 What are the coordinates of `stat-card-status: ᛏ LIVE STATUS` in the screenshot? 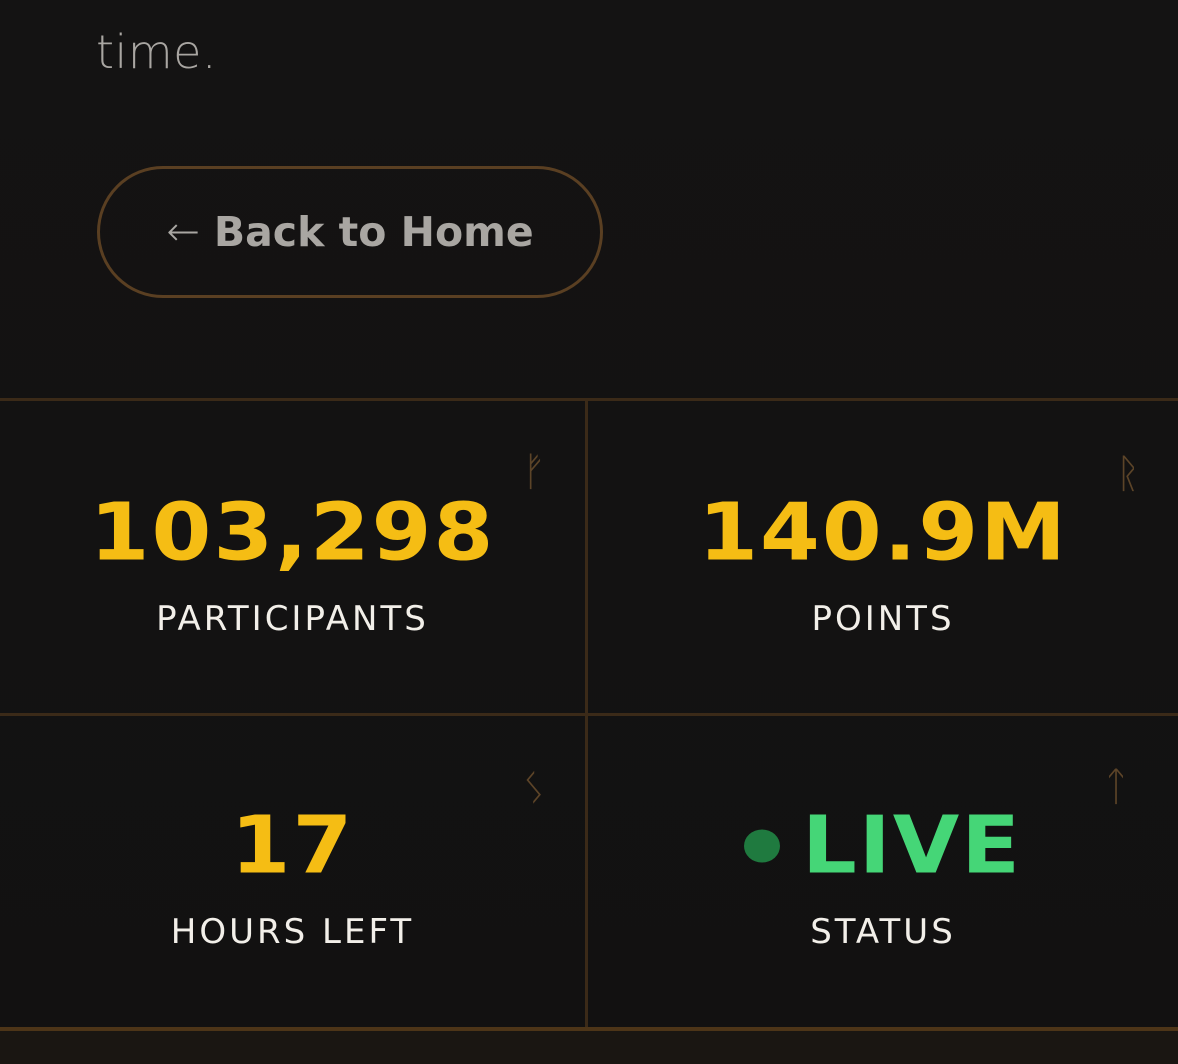 It's located at (883, 874).